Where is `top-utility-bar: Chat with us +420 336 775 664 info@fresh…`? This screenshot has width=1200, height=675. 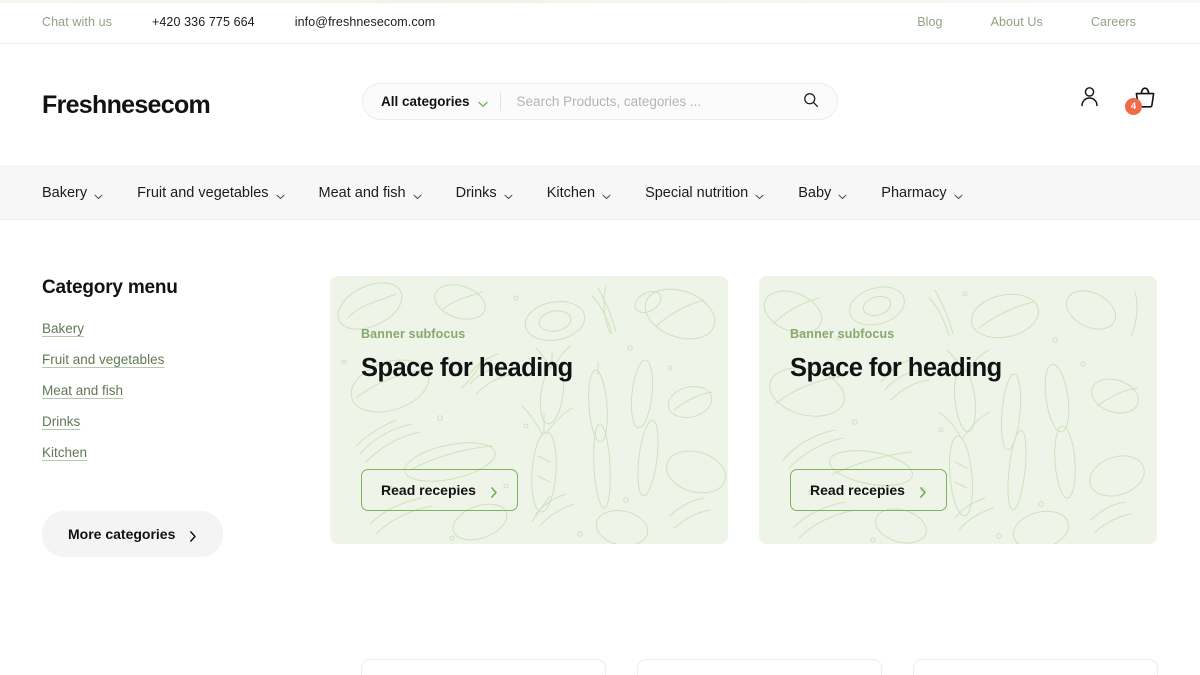 top-utility-bar: Chat with us +420 336 775 664 info@fresh… is located at coordinates (600, 22).